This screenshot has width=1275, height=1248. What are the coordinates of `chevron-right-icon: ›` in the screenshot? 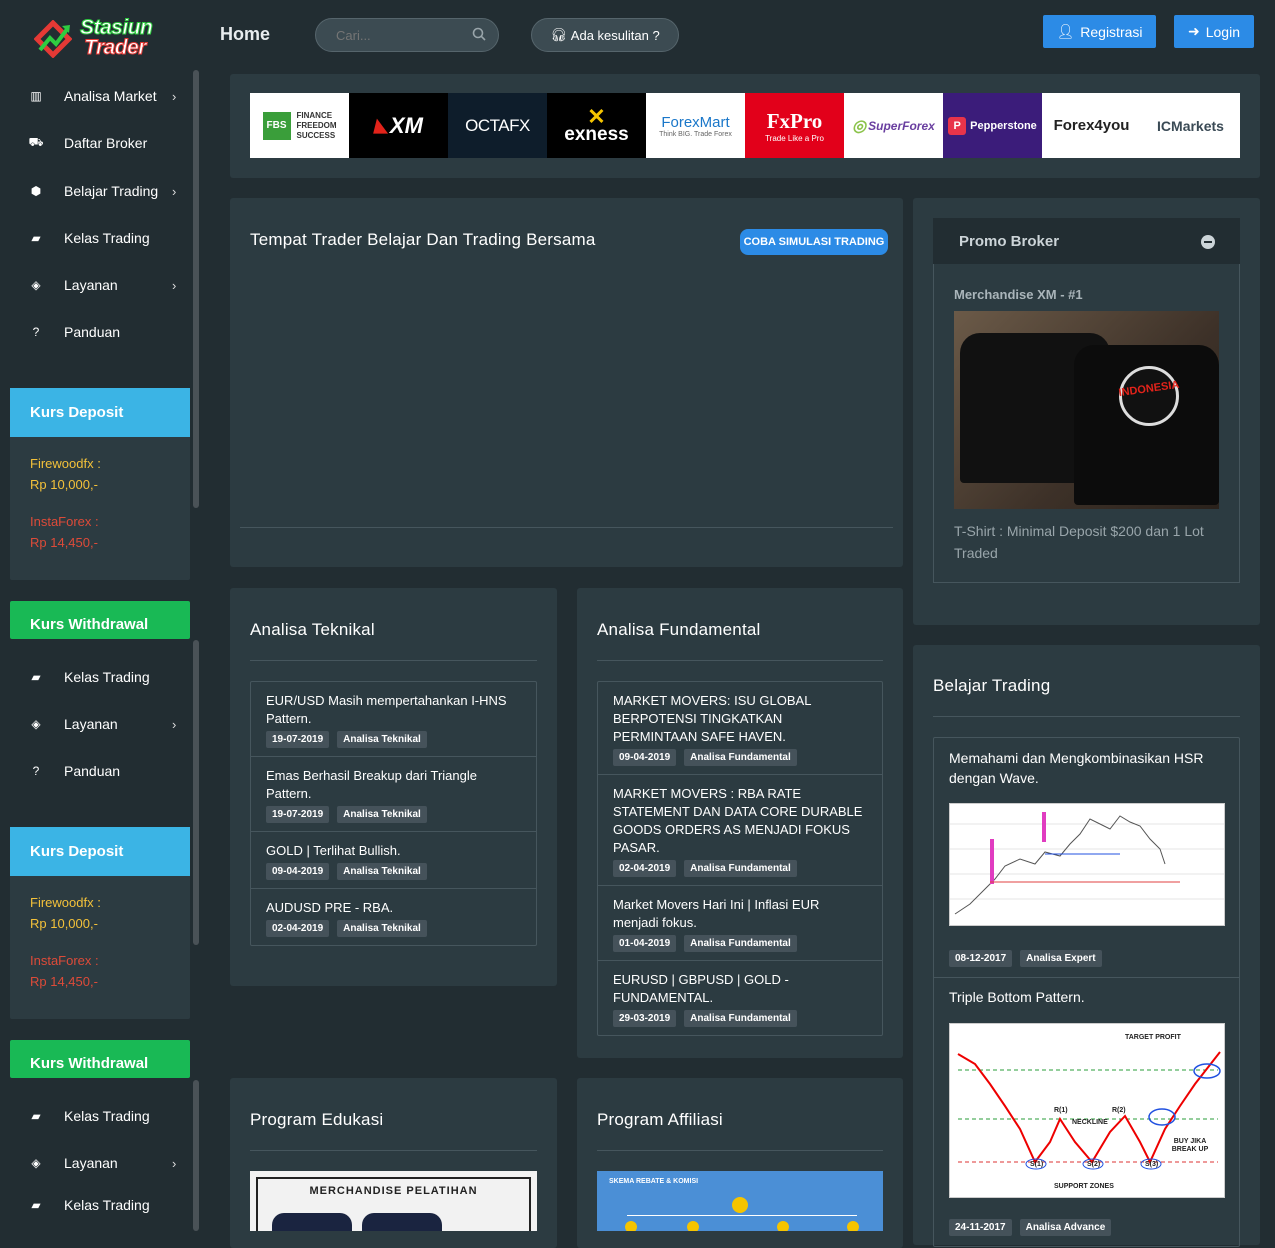 It's located at (174, 191).